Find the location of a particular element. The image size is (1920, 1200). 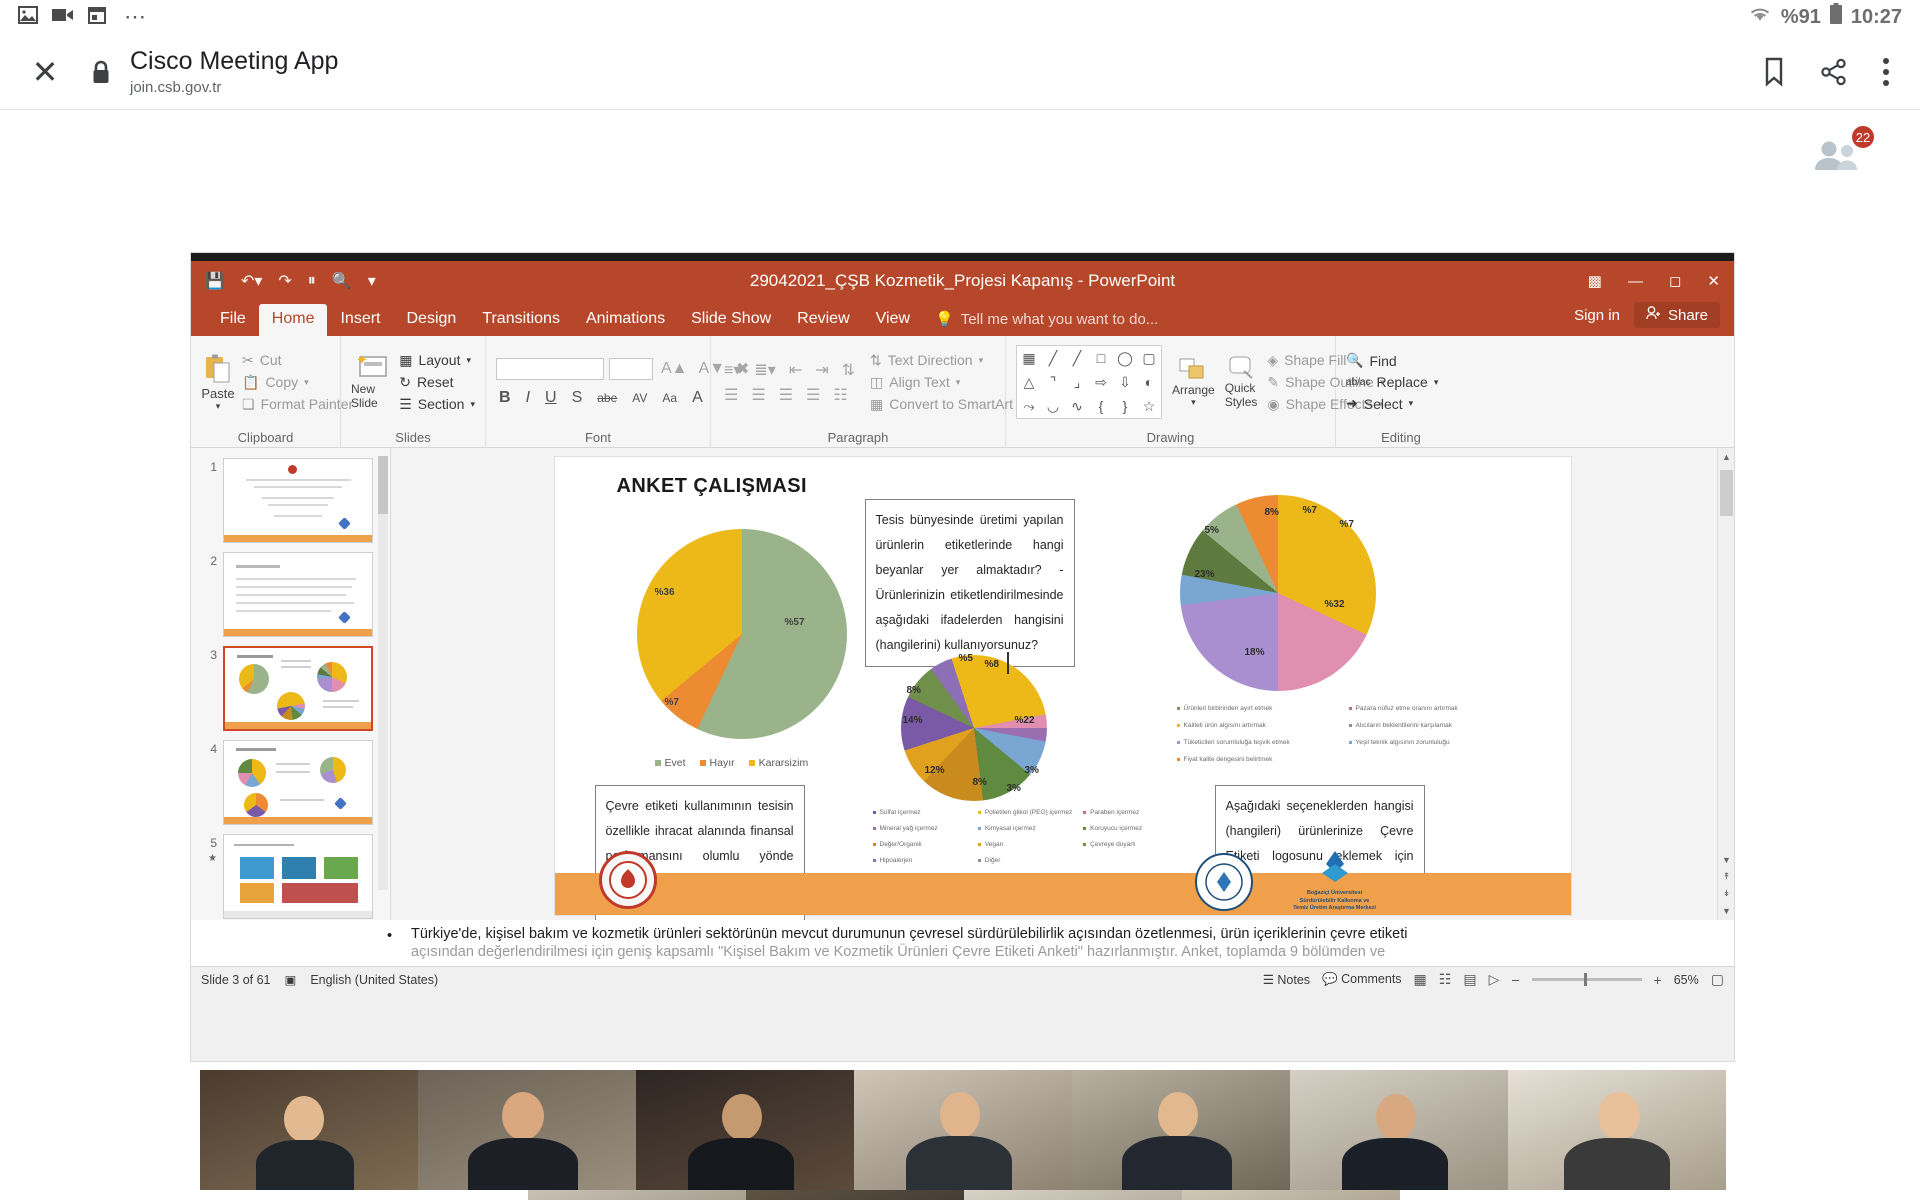

find-button: 🔍 Find is located at coordinates (1392, 360).